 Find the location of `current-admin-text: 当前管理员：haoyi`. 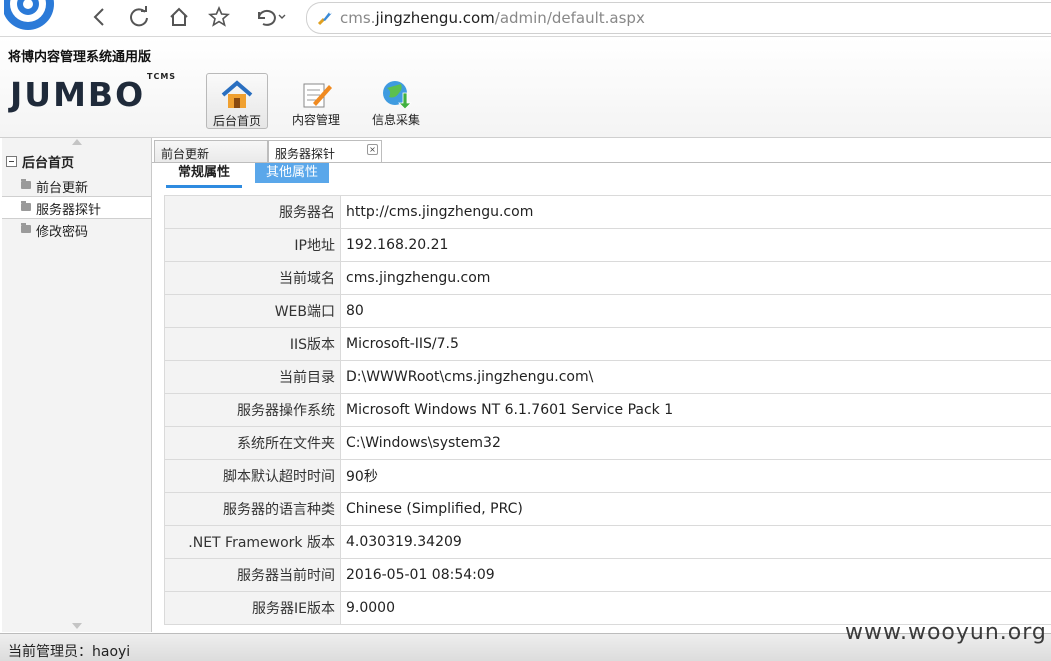

current-admin-text: 当前管理员：haoyi is located at coordinates (69, 651).